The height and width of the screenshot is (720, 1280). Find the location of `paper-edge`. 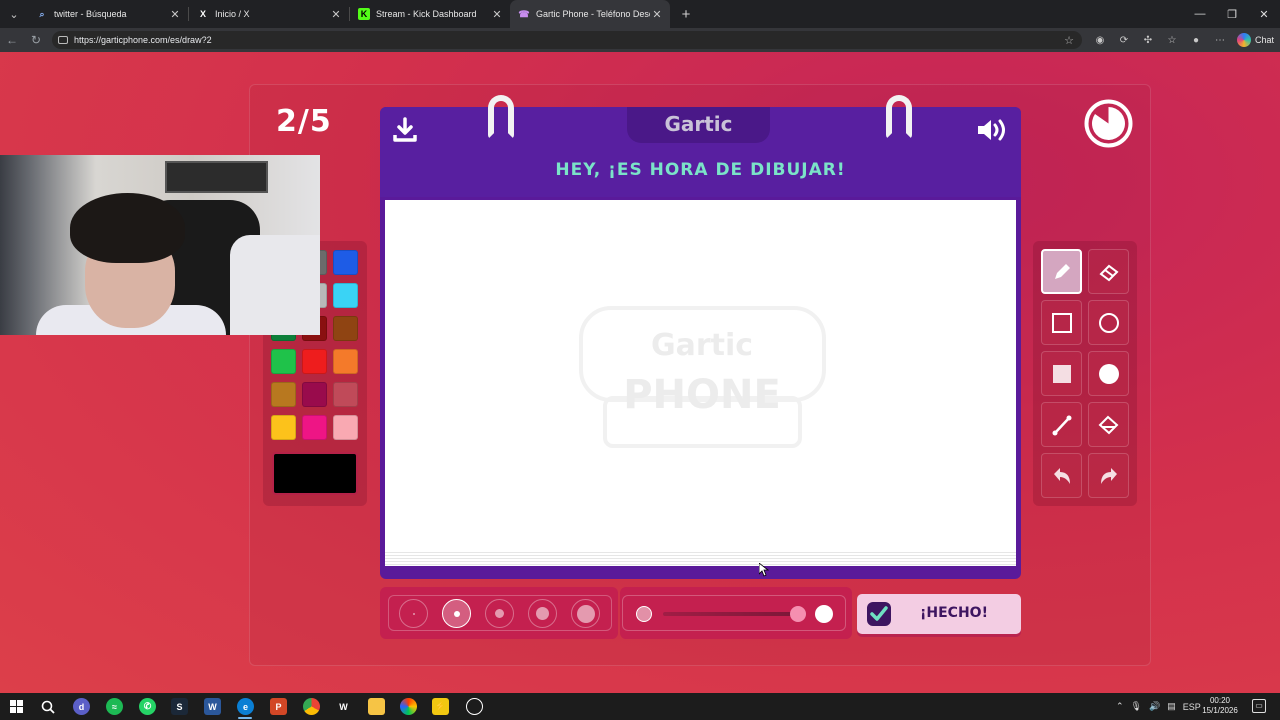

paper-edge is located at coordinates (700, 559).